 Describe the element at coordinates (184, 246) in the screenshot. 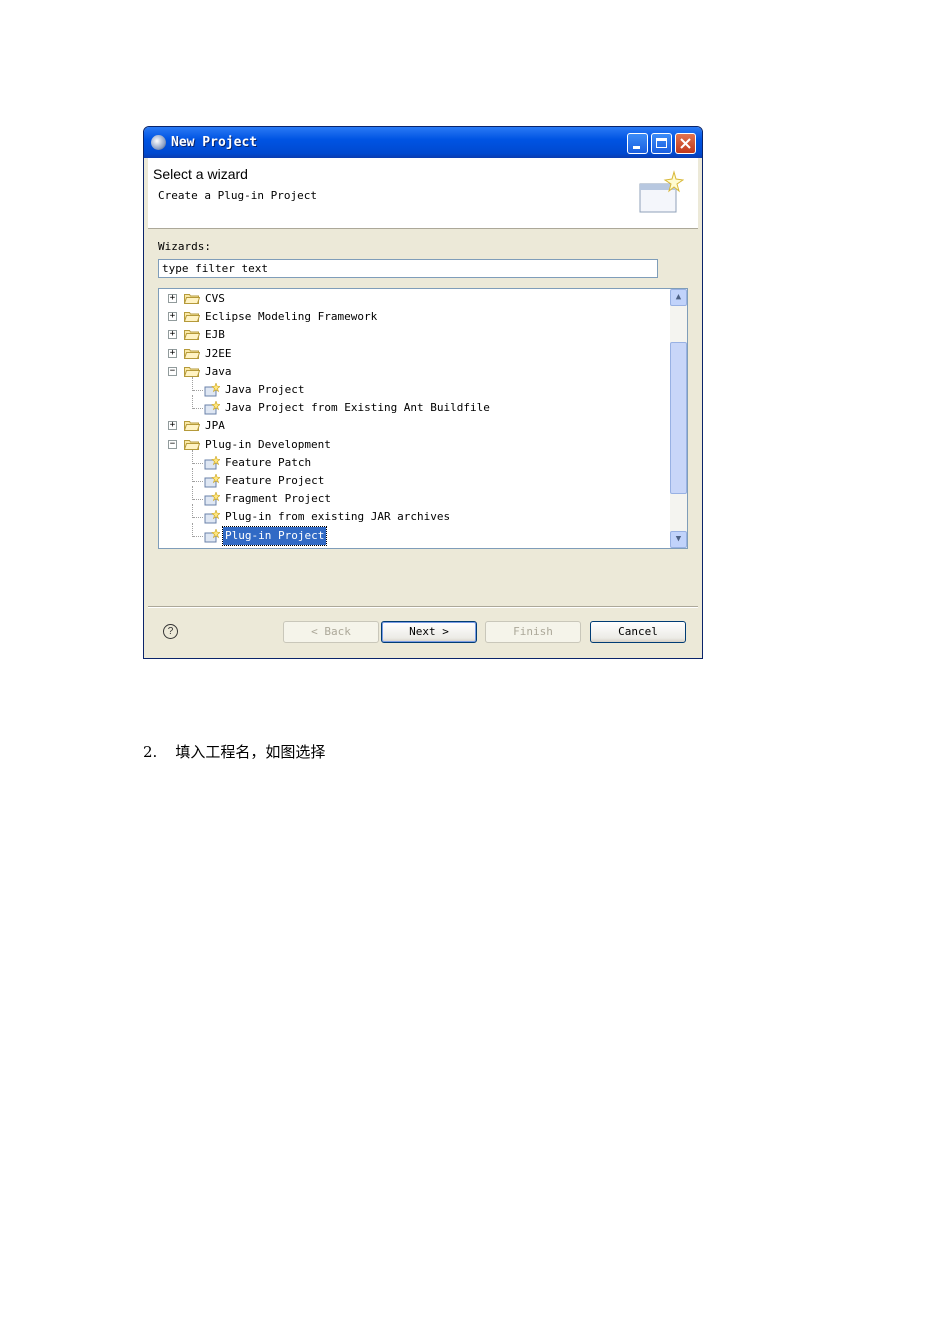

I see `wizards-label: Wizards:` at that location.